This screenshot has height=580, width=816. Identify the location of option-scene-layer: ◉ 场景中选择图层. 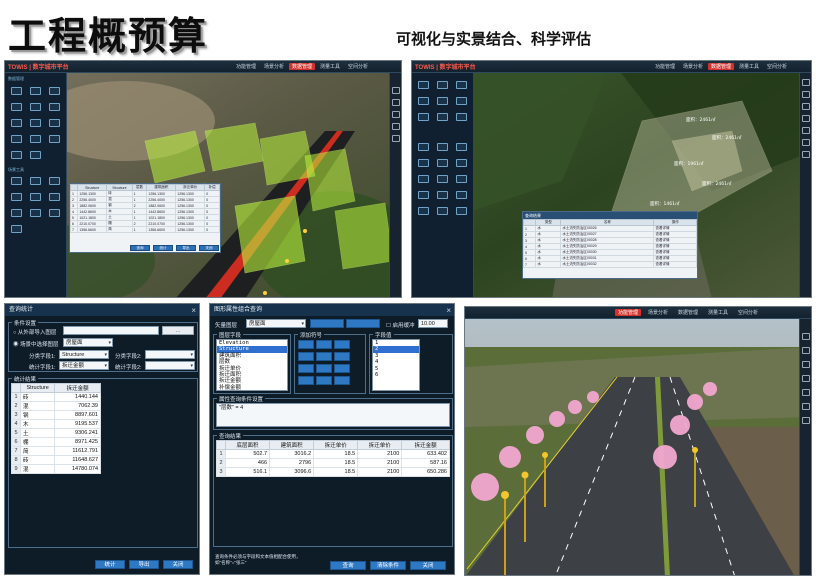
(36, 344).